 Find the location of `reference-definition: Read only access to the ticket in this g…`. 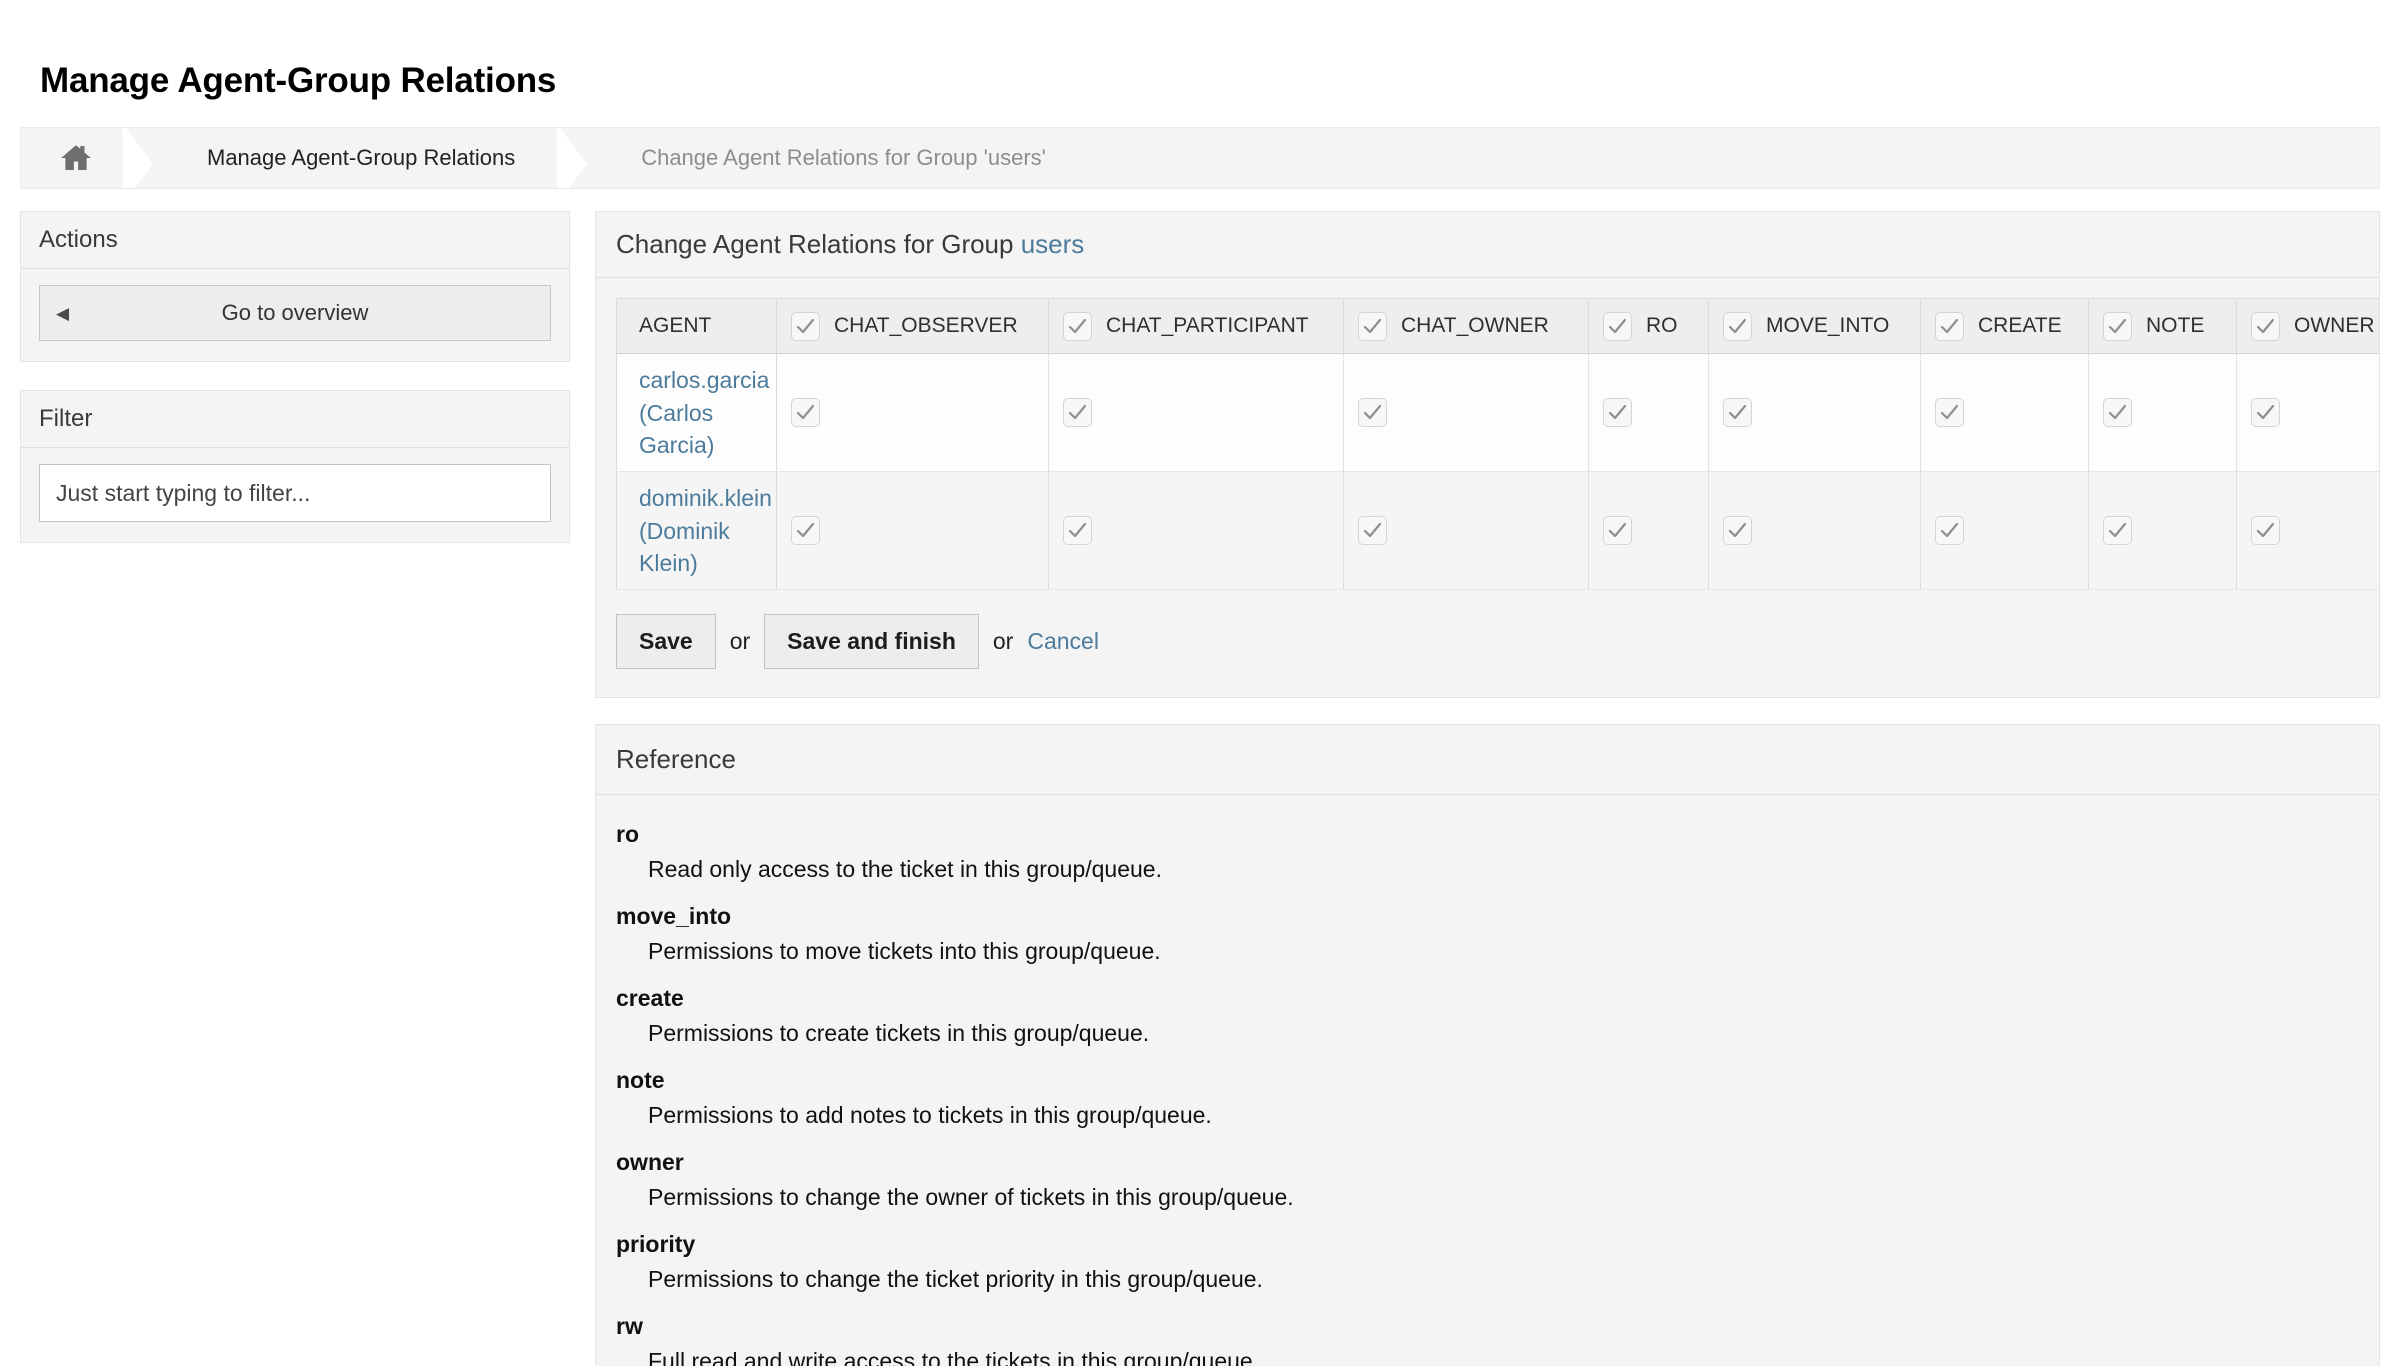

reference-definition: Read only access to the ticket in this g… is located at coordinates (905, 869).